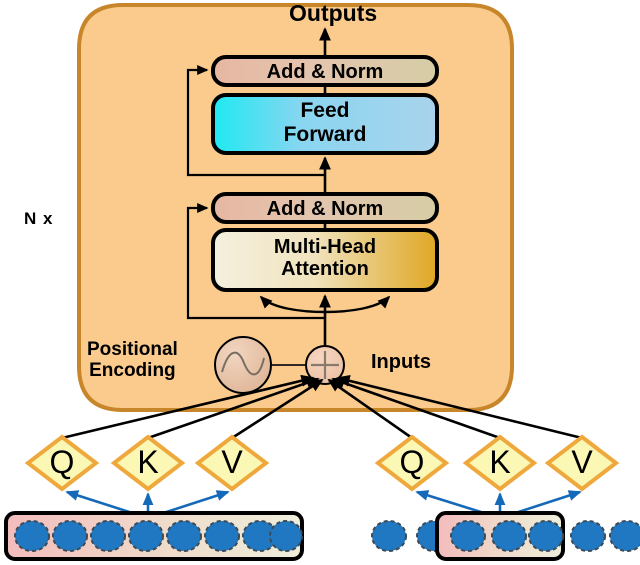 This screenshot has height=565, width=640. Describe the element at coordinates (325, 208) in the screenshot. I see `add-norm-bottom-block` at that location.